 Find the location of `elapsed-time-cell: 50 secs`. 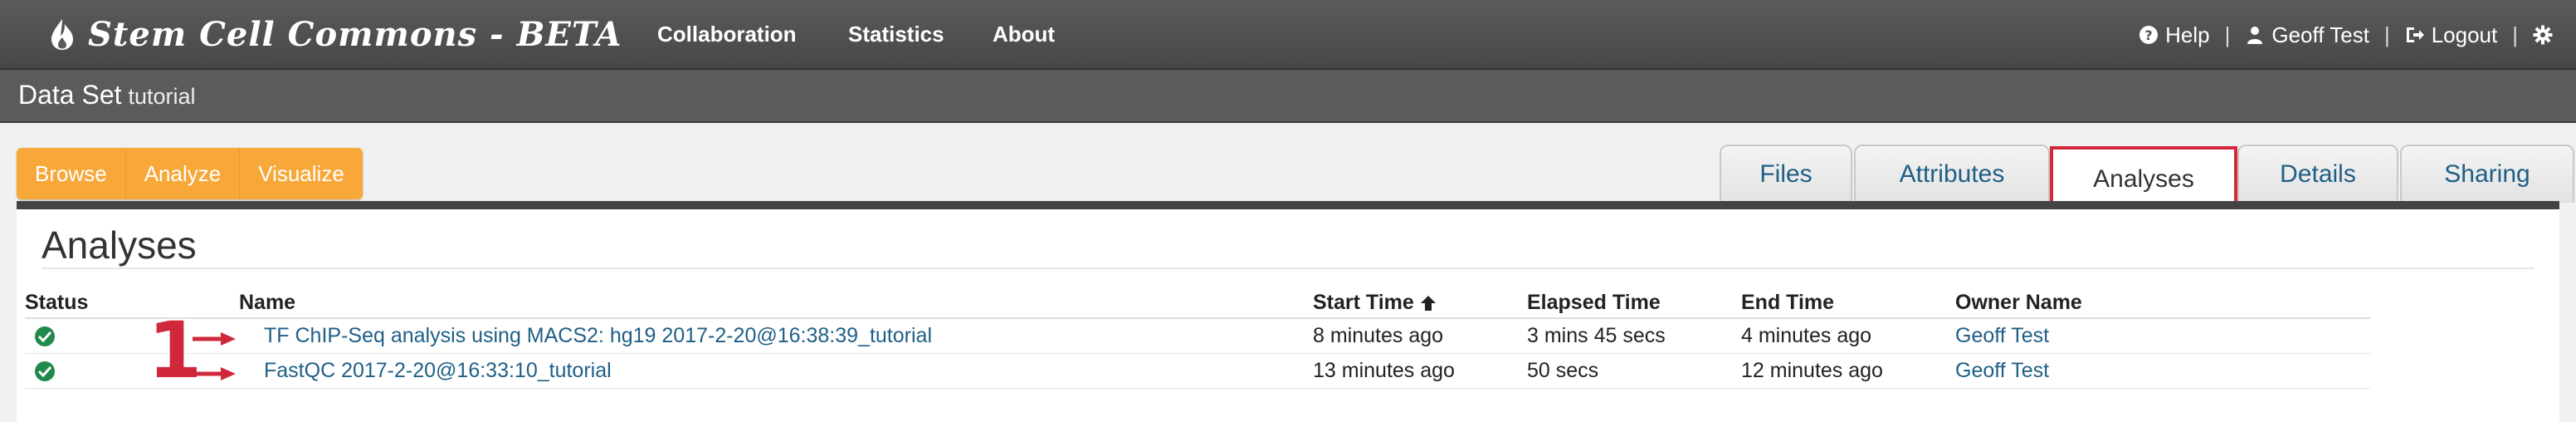

elapsed-time-cell: 50 secs is located at coordinates (1634, 371).